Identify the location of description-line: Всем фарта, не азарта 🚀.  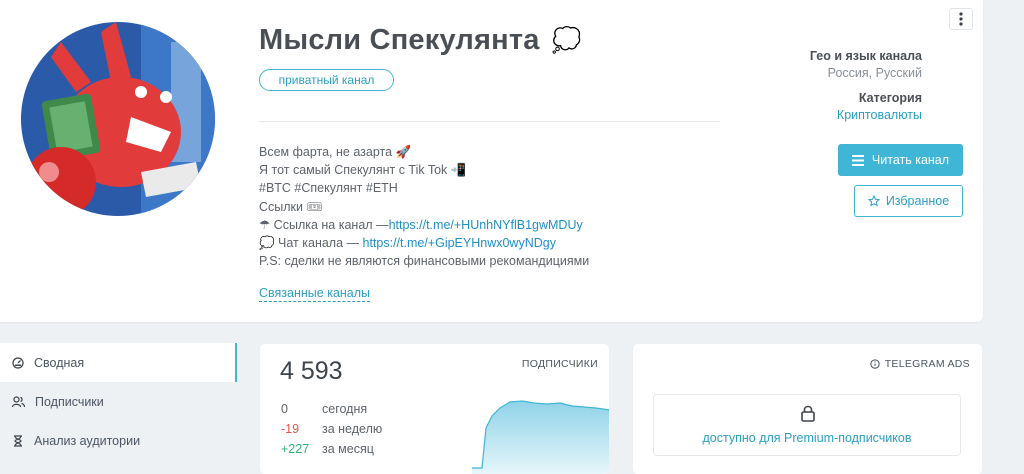
(335, 152).